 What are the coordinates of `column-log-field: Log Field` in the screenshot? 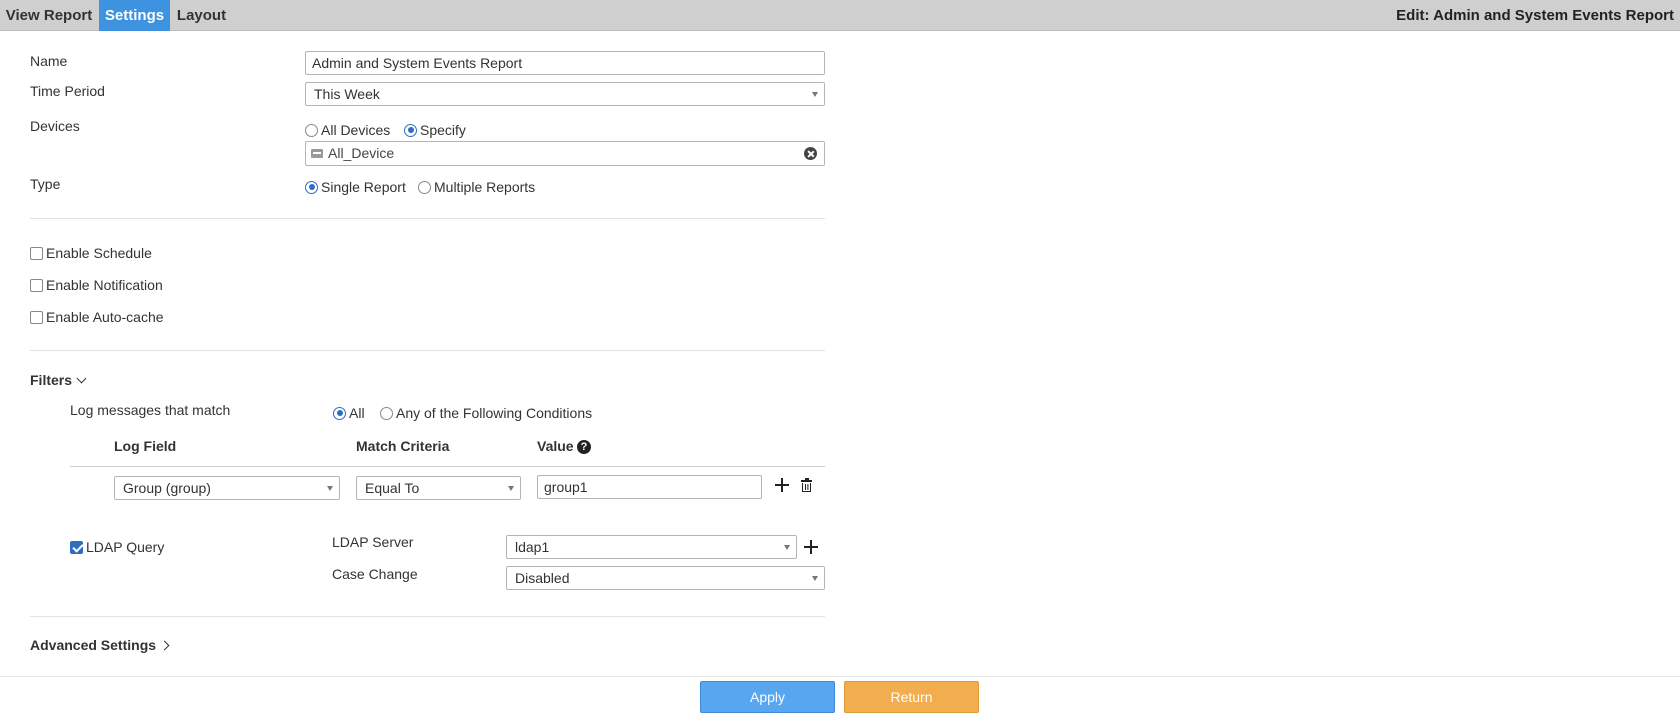 It's located at (145, 446).